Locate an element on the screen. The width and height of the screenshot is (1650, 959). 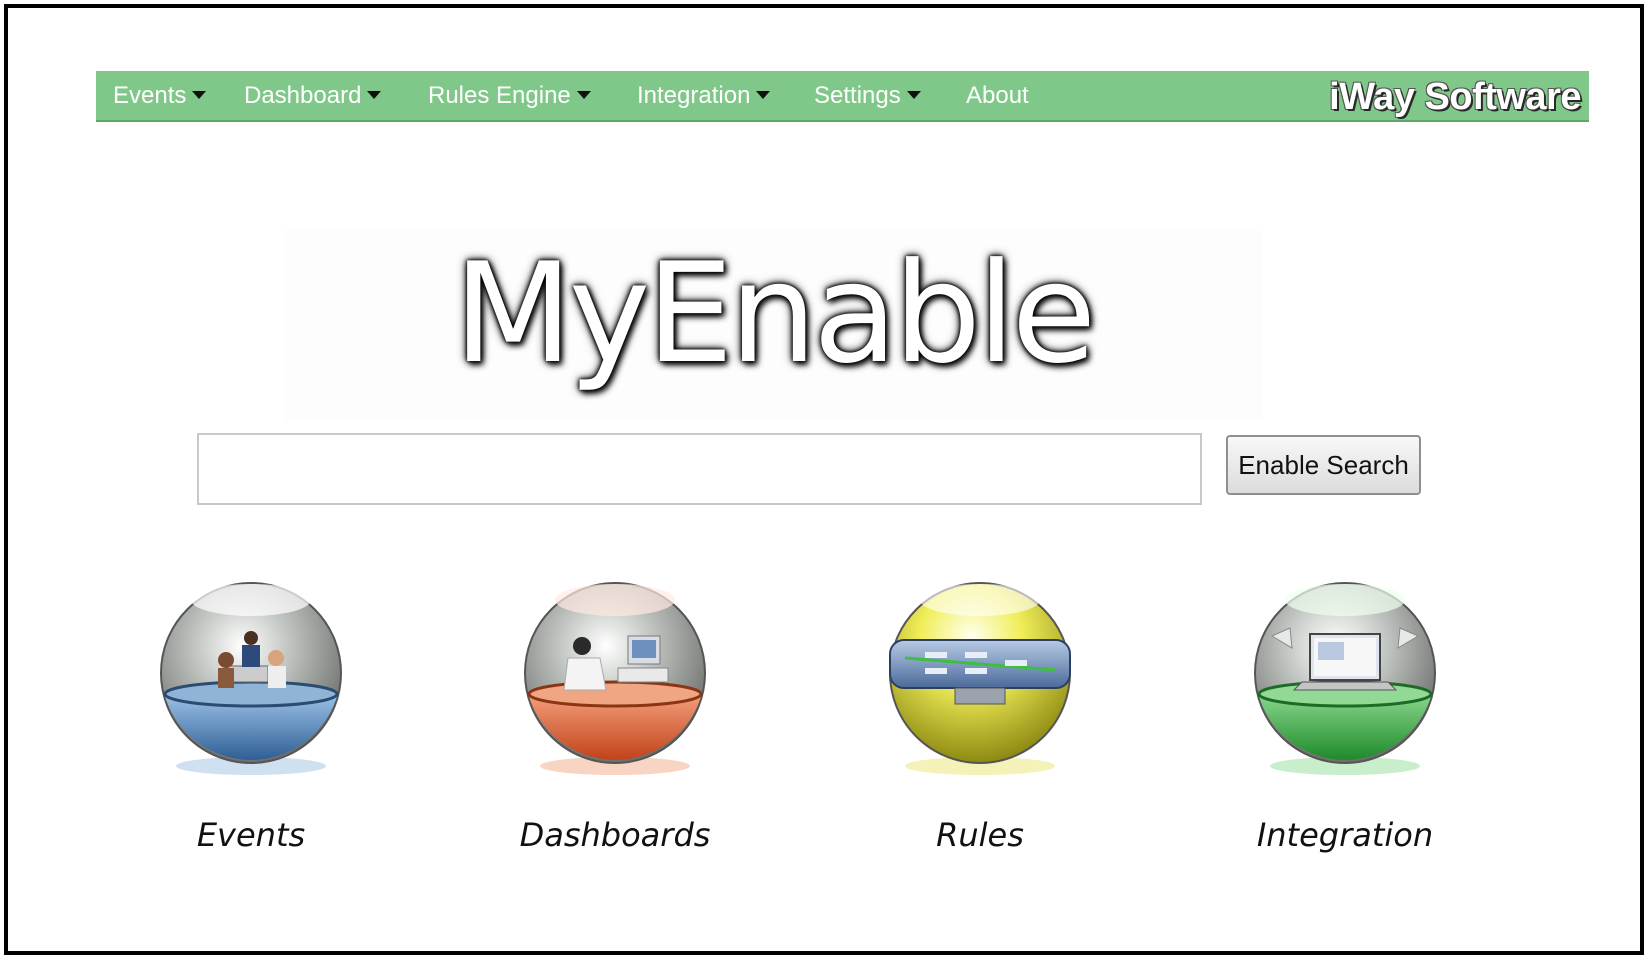
nav-events-label: Events is located at coordinates (150, 95).